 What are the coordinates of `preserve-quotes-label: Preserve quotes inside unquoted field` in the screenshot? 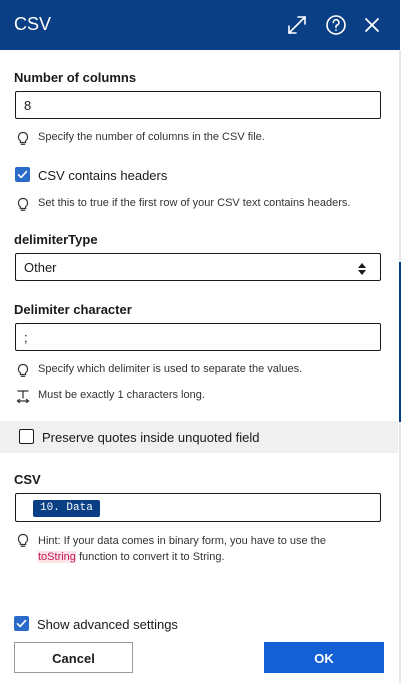 It's located at (151, 437).